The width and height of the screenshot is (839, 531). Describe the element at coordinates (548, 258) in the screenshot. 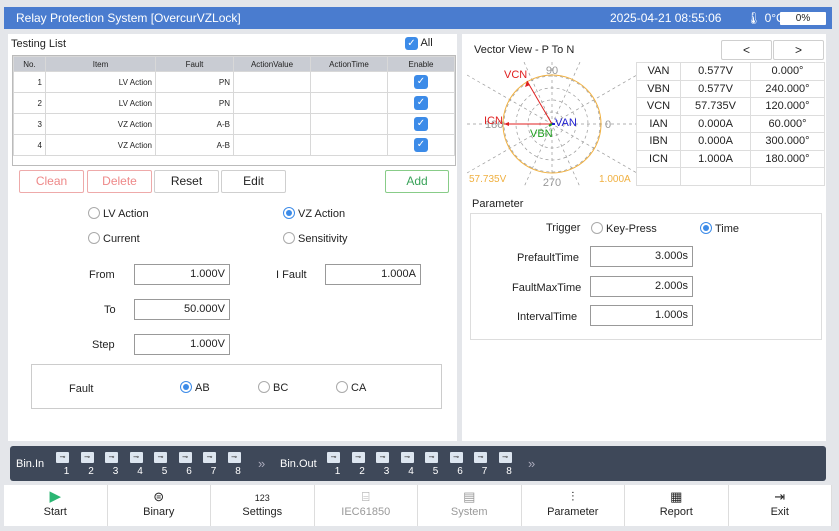

I see `prefault-label: PrefaultTime` at that location.